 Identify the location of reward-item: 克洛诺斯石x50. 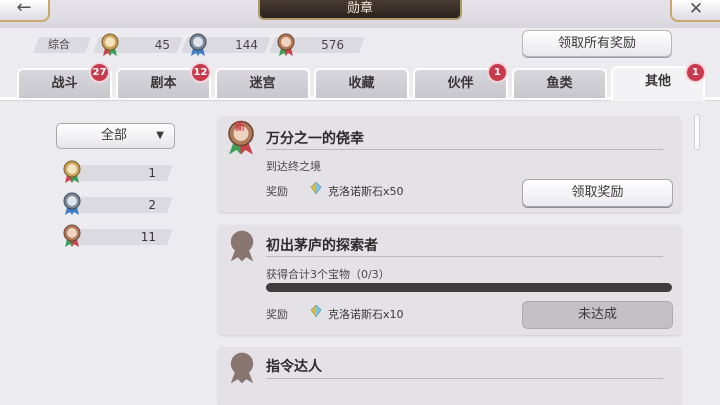
(366, 191).